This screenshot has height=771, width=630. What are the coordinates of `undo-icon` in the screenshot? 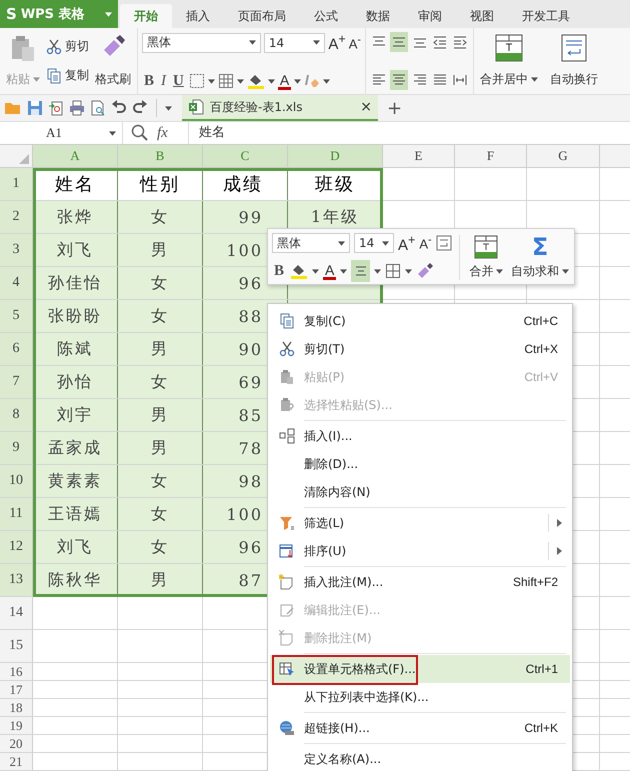 It's located at (119, 108).